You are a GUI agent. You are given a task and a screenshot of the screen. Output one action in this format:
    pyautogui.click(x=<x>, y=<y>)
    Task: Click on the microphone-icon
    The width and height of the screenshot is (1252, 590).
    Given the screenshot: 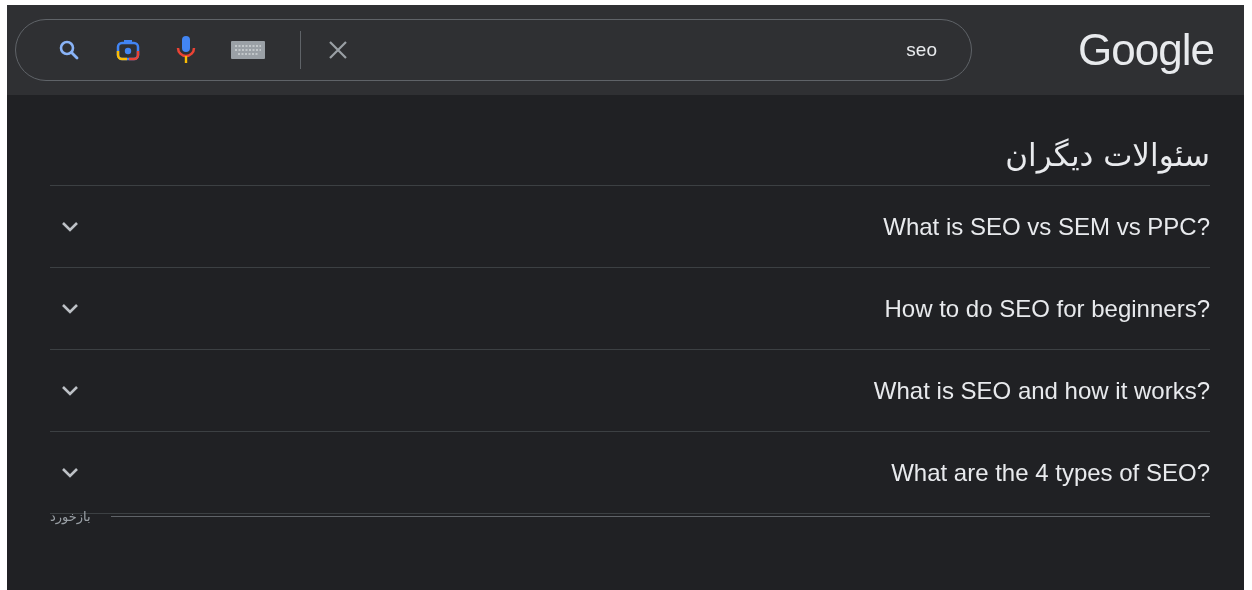 What is the action you would take?
    pyautogui.click(x=186, y=50)
    